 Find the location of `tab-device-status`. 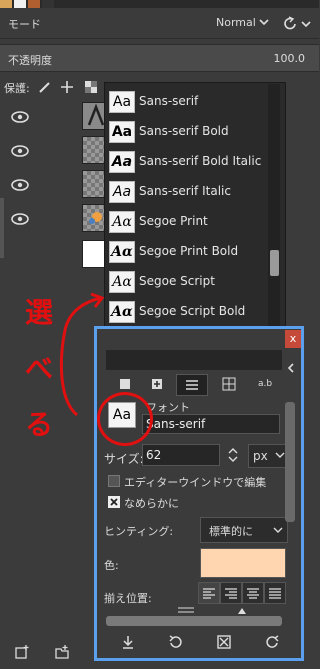

tab-device-status is located at coordinates (157, 384).